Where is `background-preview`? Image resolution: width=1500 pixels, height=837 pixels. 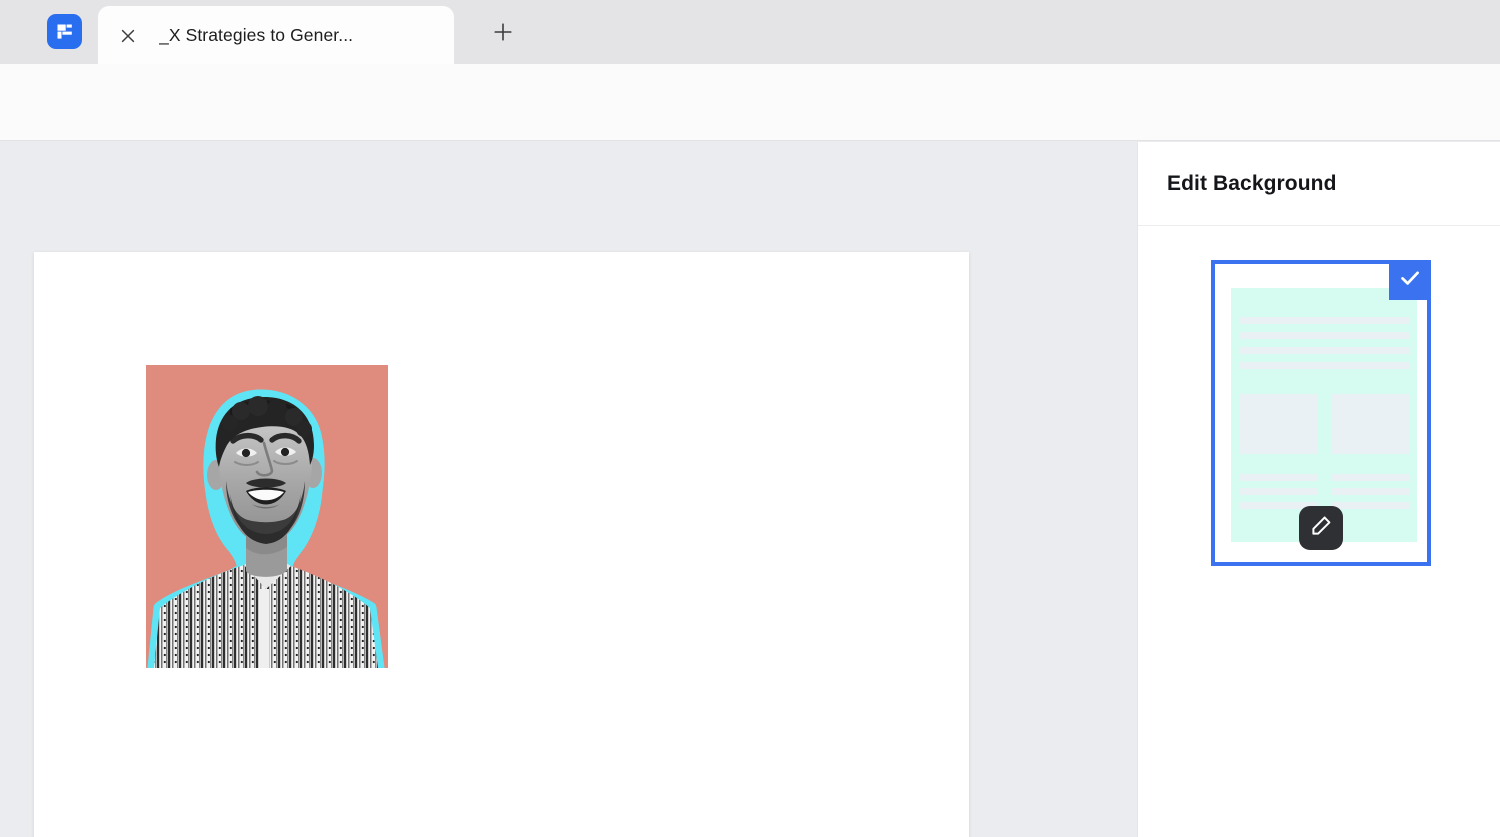
background-preview is located at coordinates (1324, 415).